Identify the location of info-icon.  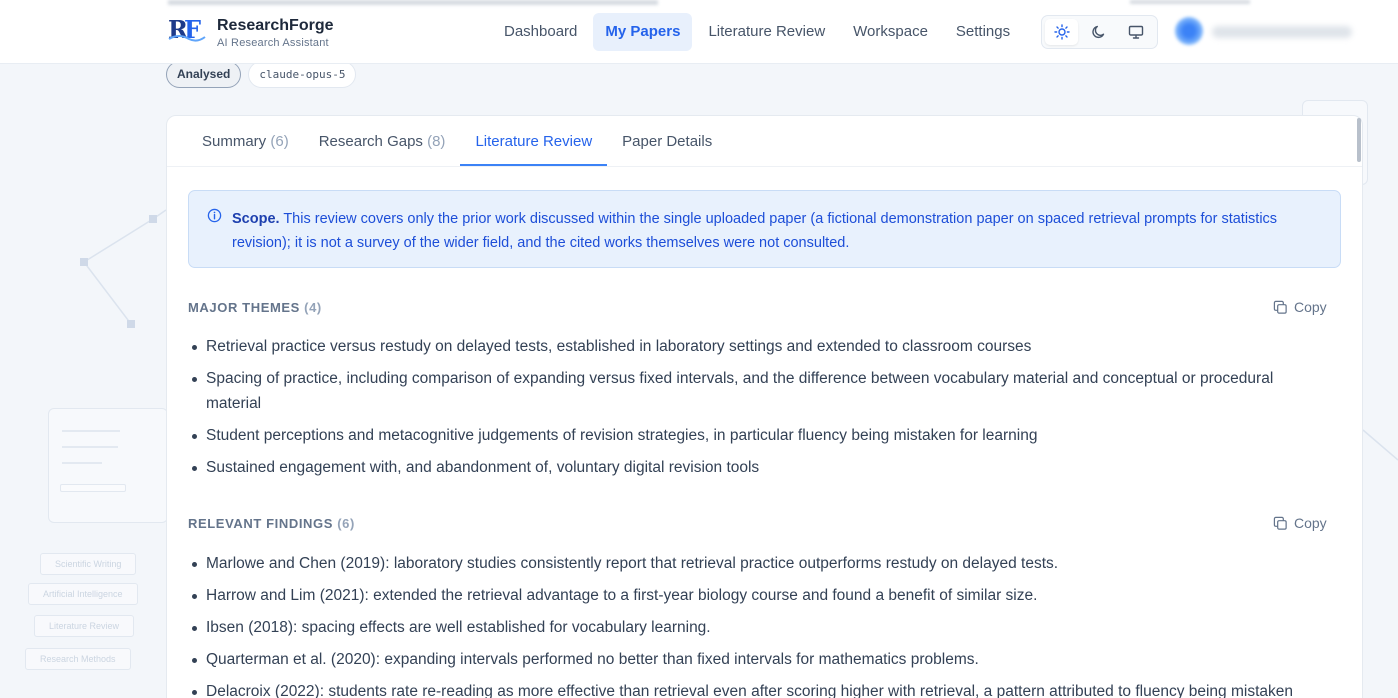
(214, 215).